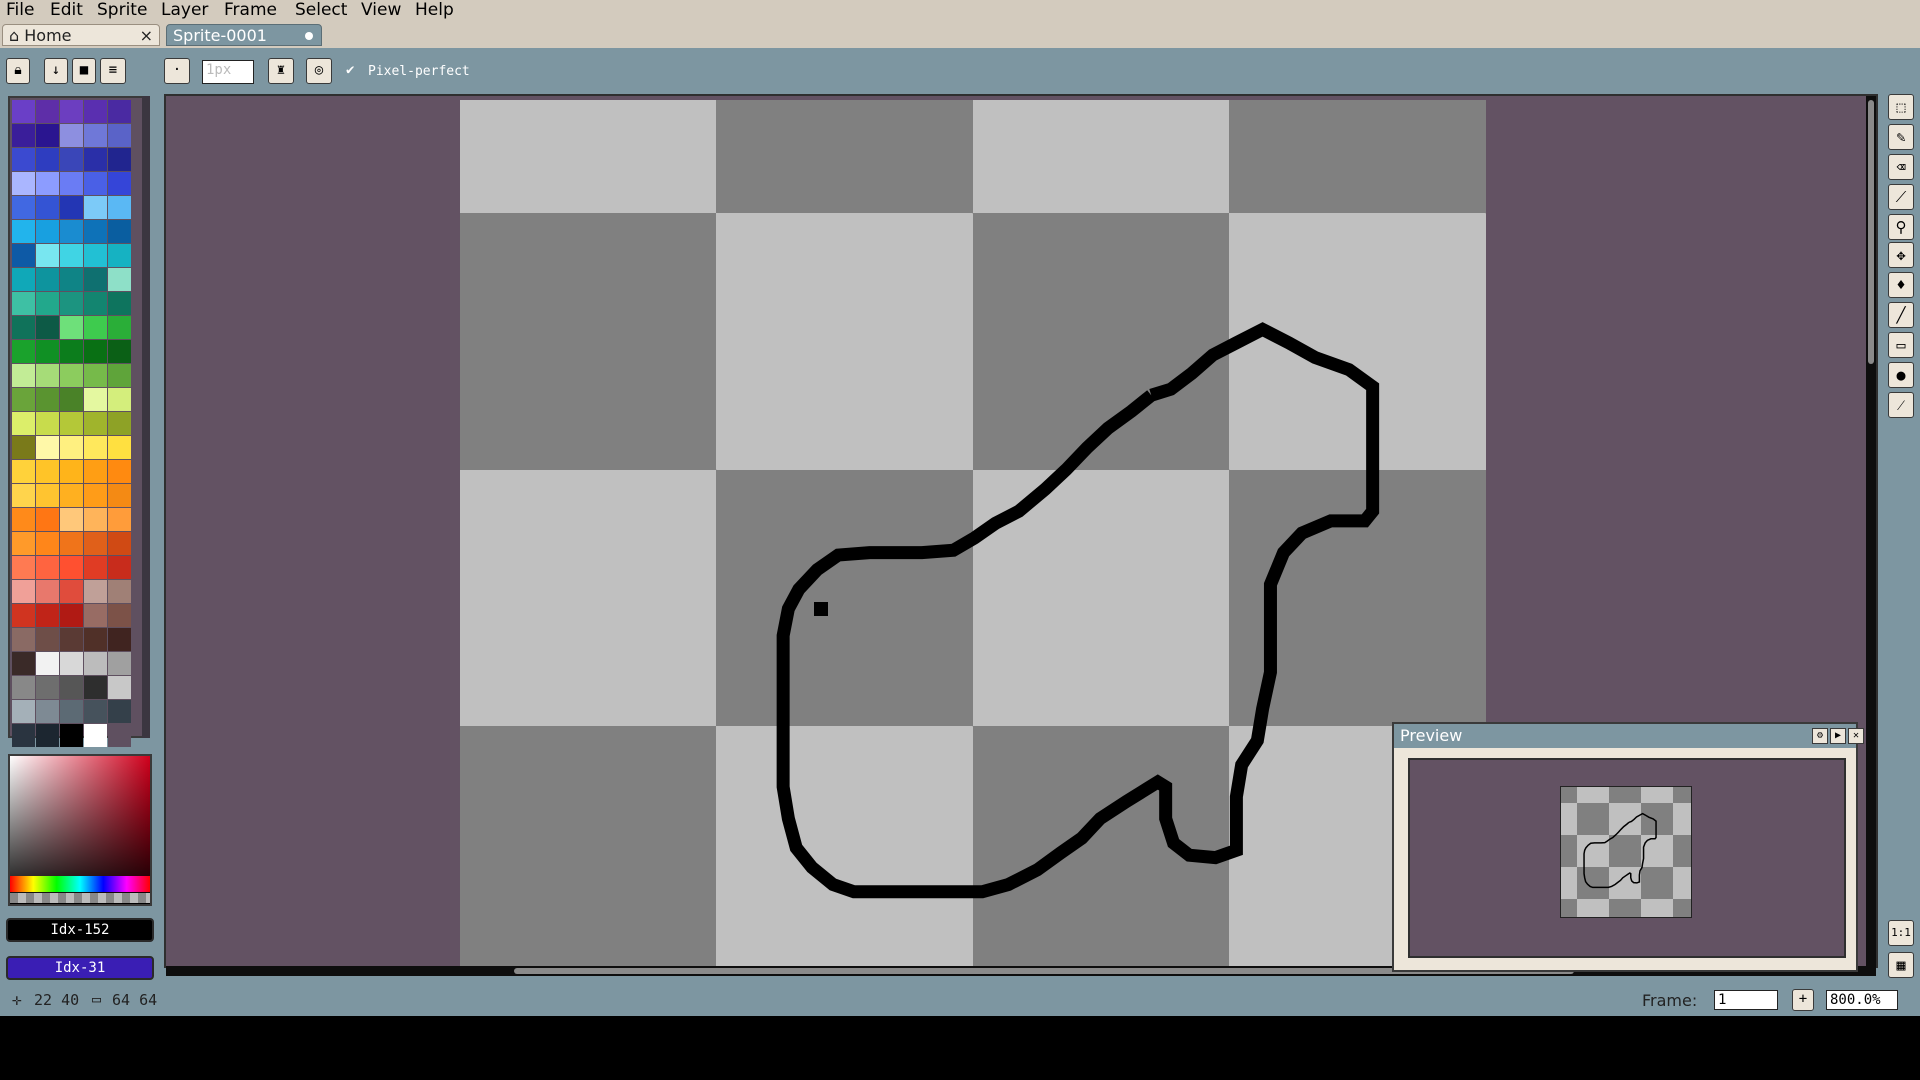  What do you see at coordinates (80, 884) in the screenshot?
I see `hue-slider` at bounding box center [80, 884].